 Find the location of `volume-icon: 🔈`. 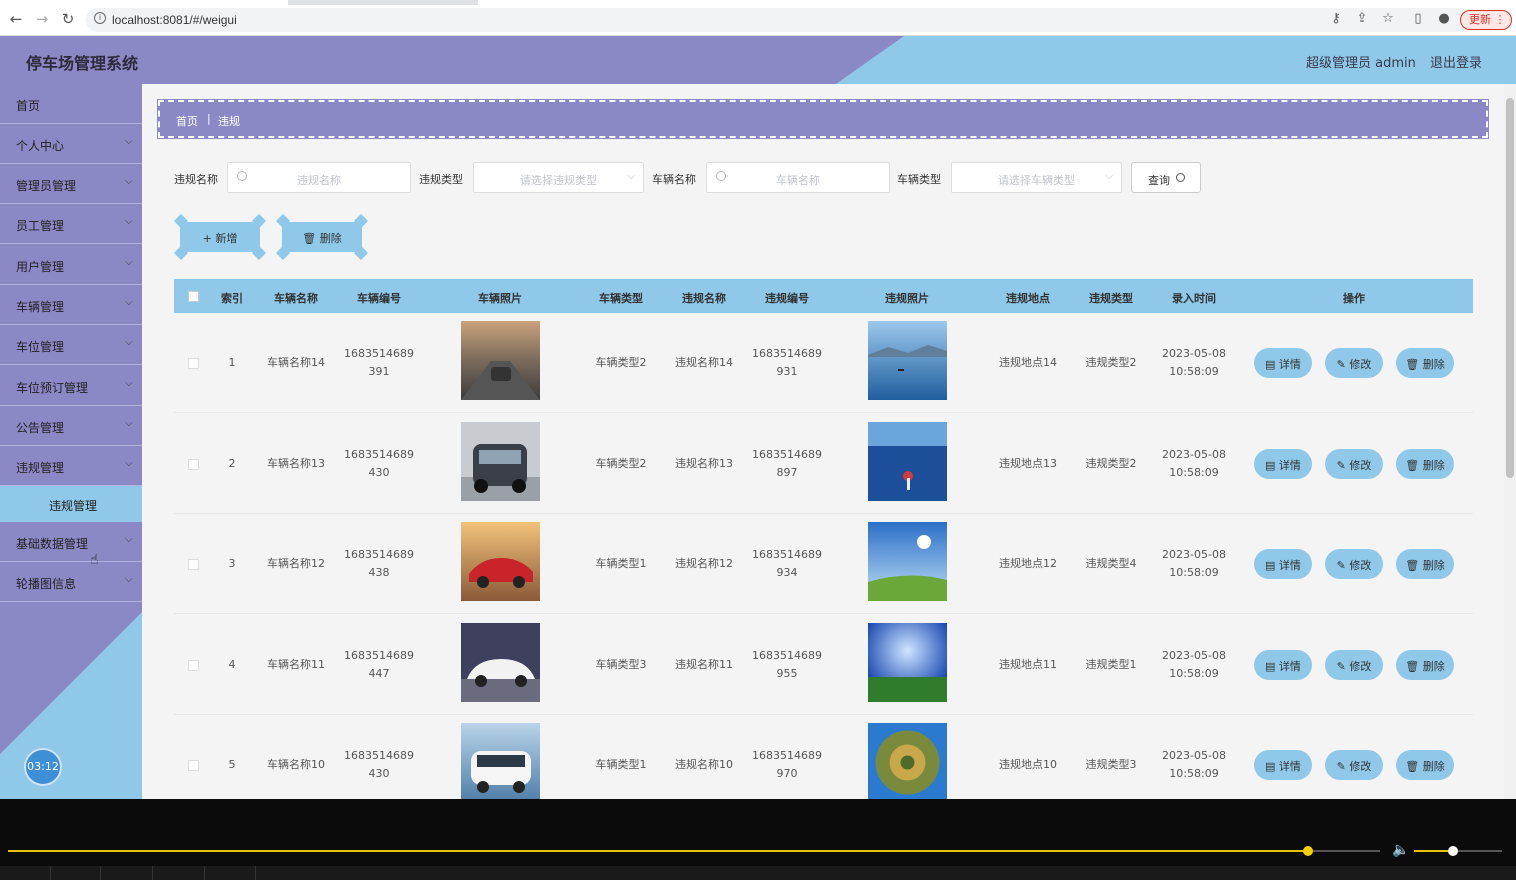

volume-icon: 🔈 is located at coordinates (1400, 850).